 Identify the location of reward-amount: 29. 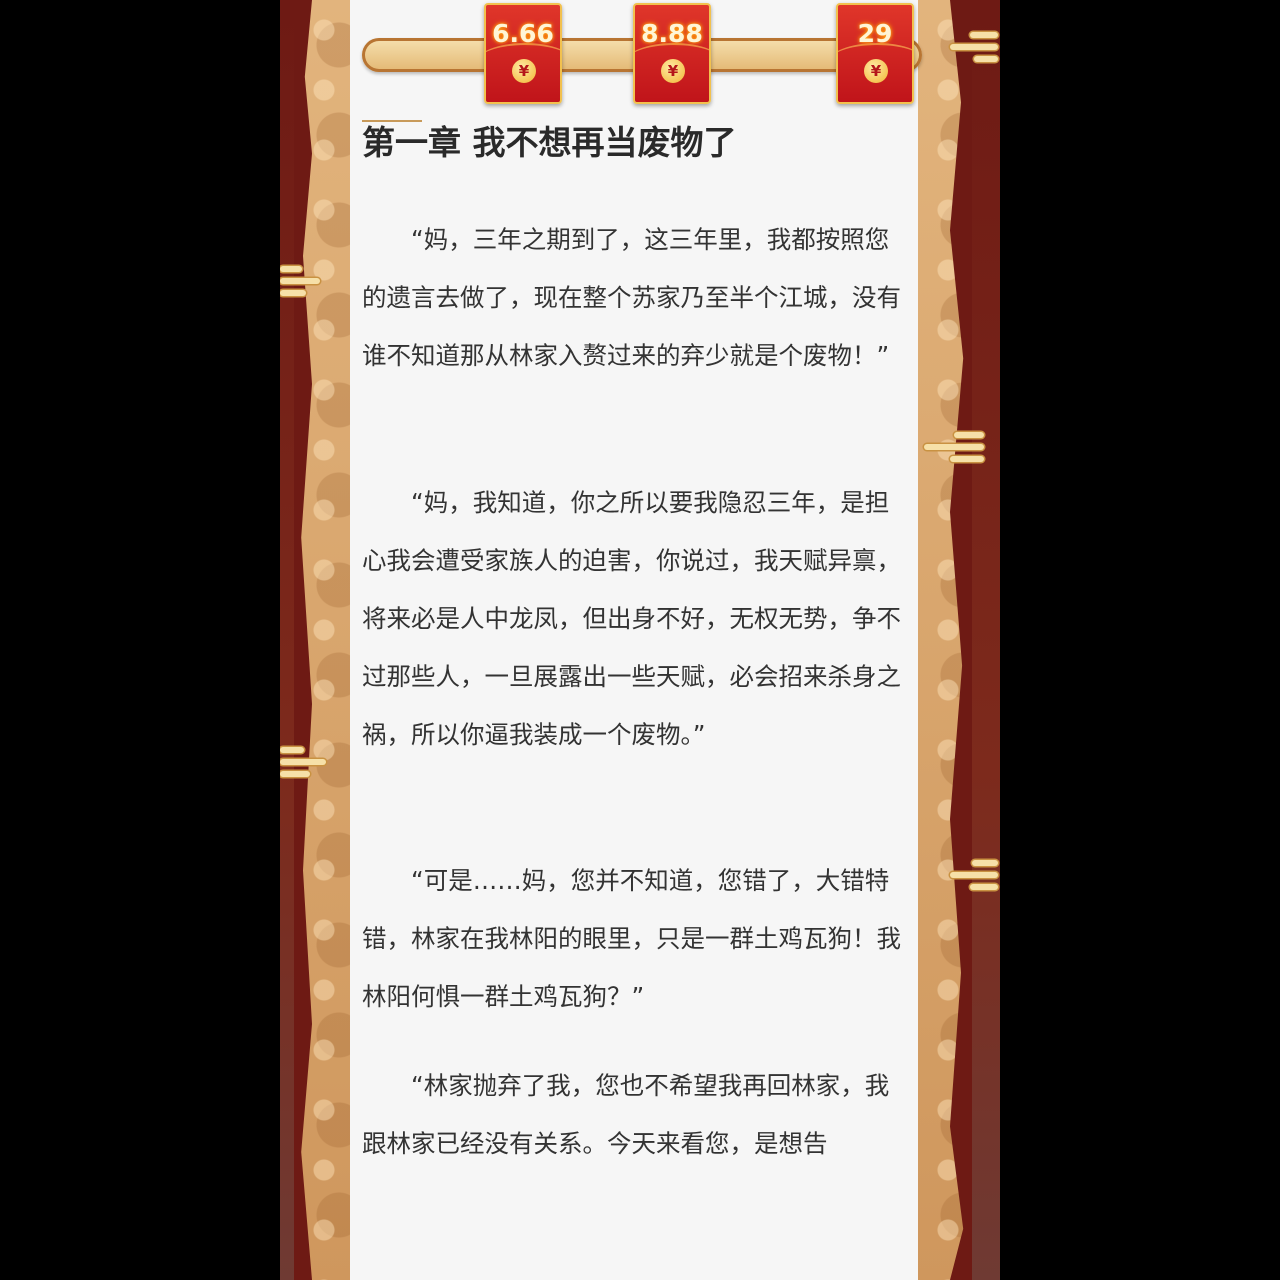
(875, 33).